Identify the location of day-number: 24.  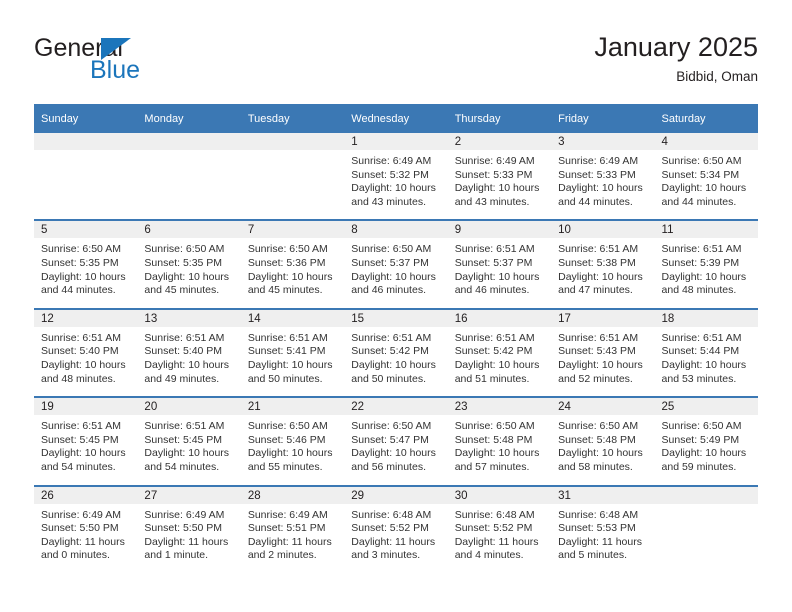
(603, 407).